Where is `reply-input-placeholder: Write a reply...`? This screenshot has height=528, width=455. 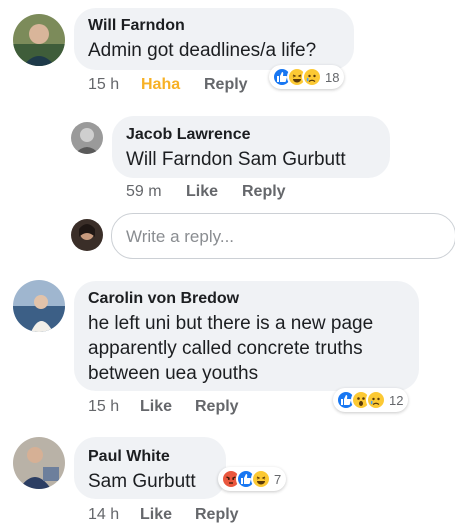
reply-input-placeholder: Write a reply... is located at coordinates (180, 236).